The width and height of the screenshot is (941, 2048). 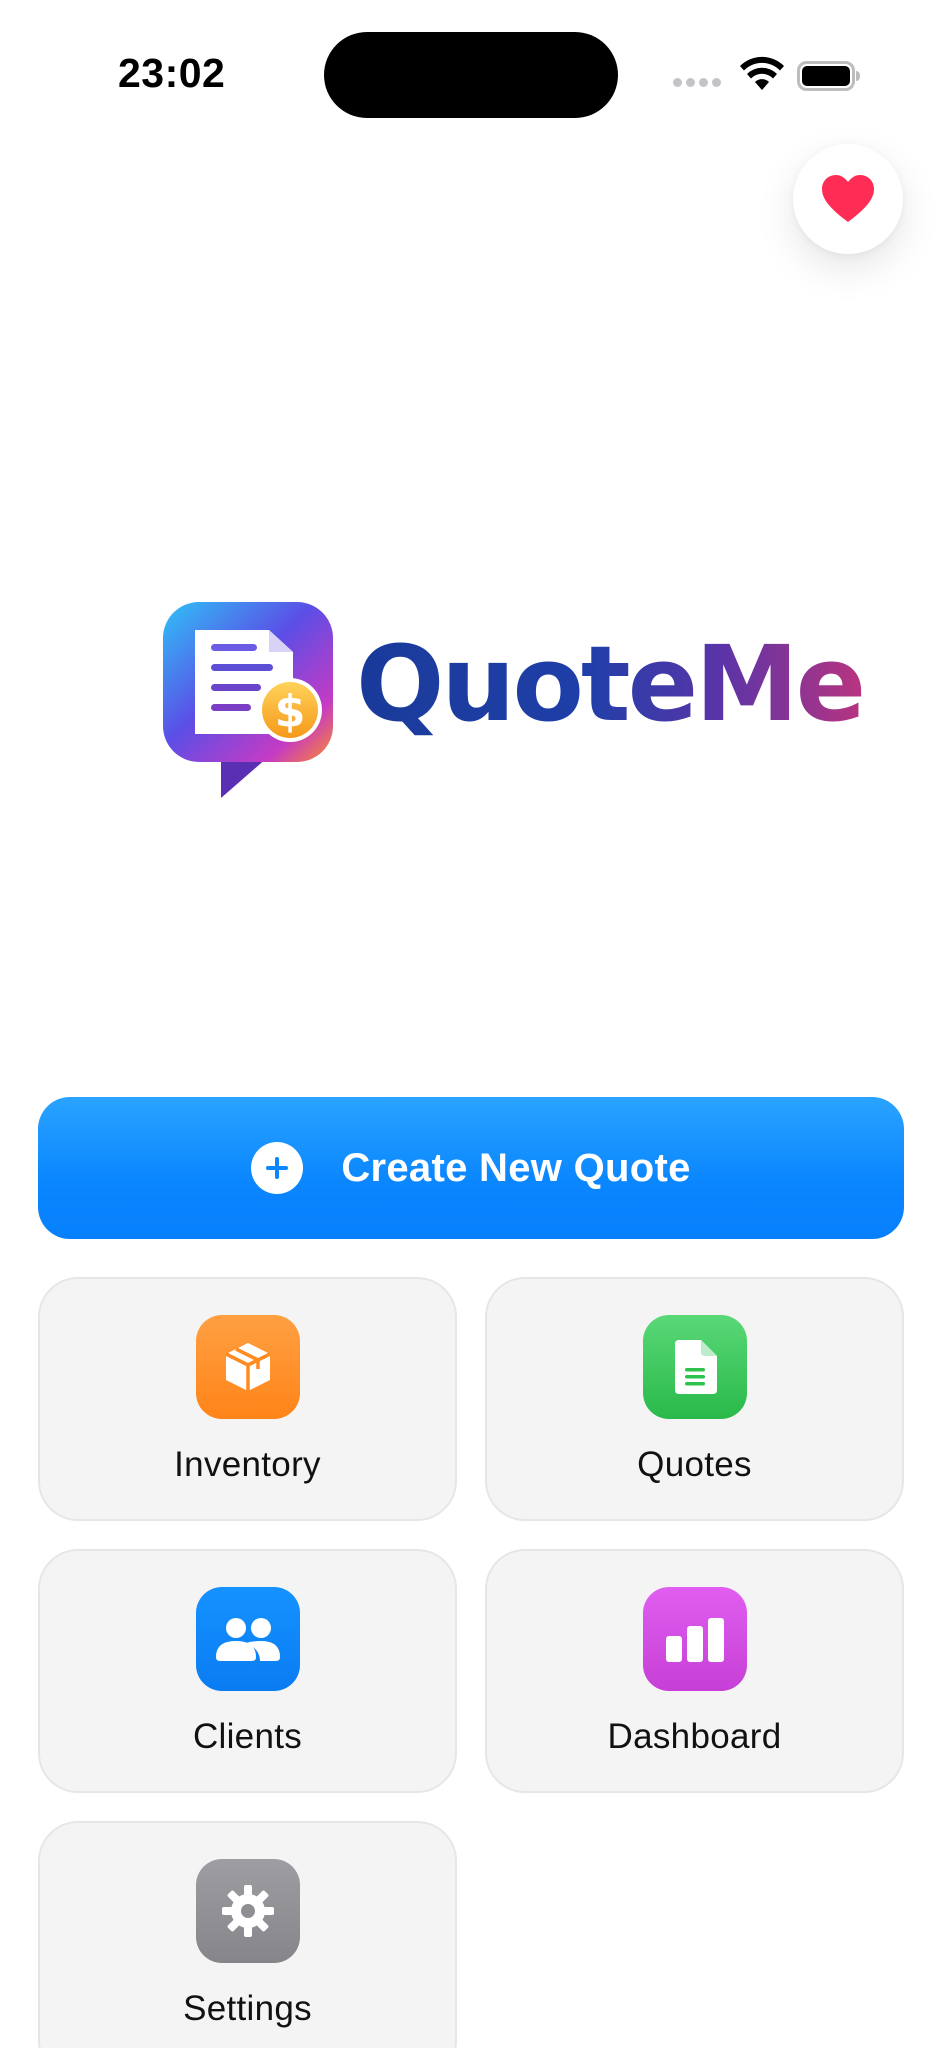 I want to click on document-icon, so click(x=695, y=1367).